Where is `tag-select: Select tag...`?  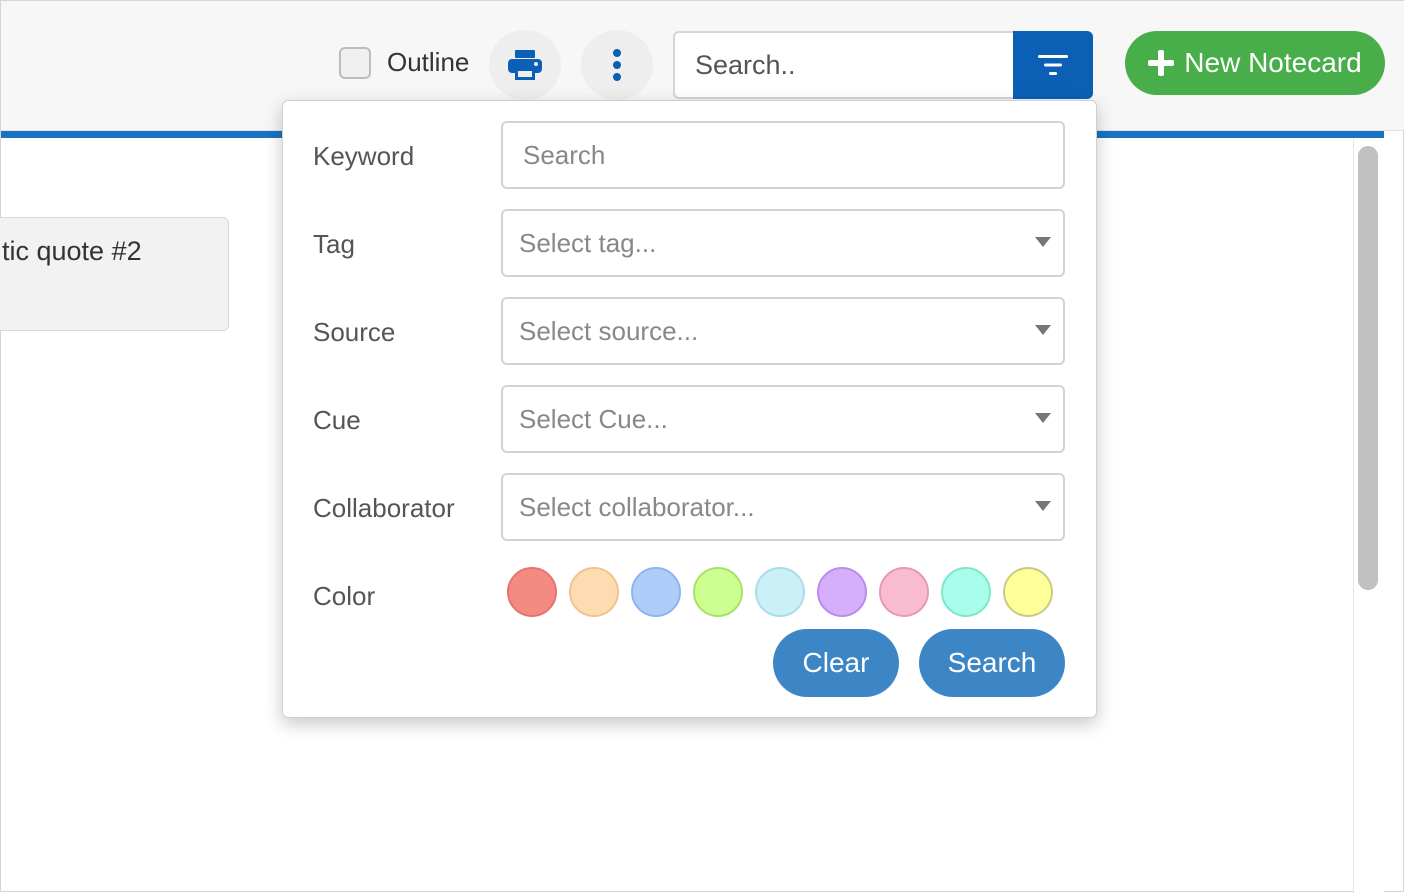
tag-select: Select tag... is located at coordinates (783, 243).